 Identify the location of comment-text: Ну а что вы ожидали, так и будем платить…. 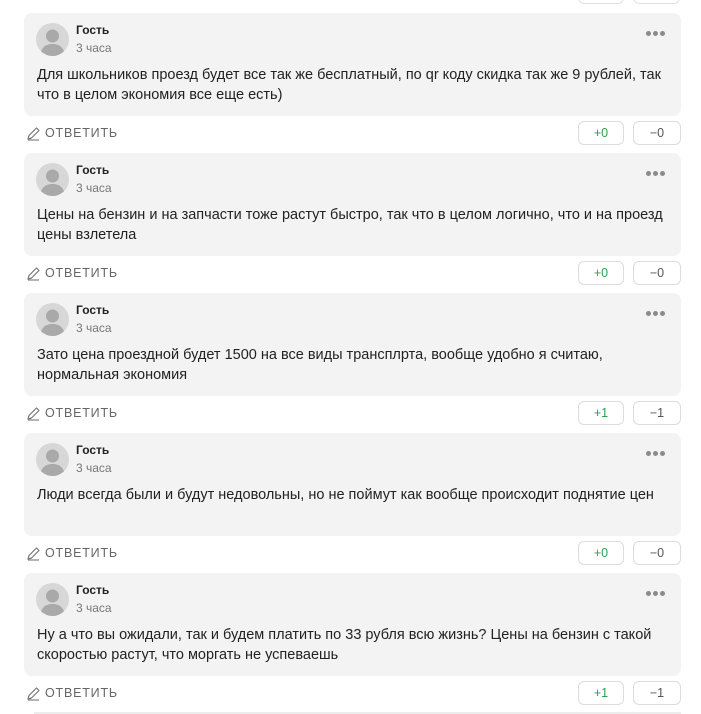
(344, 645).